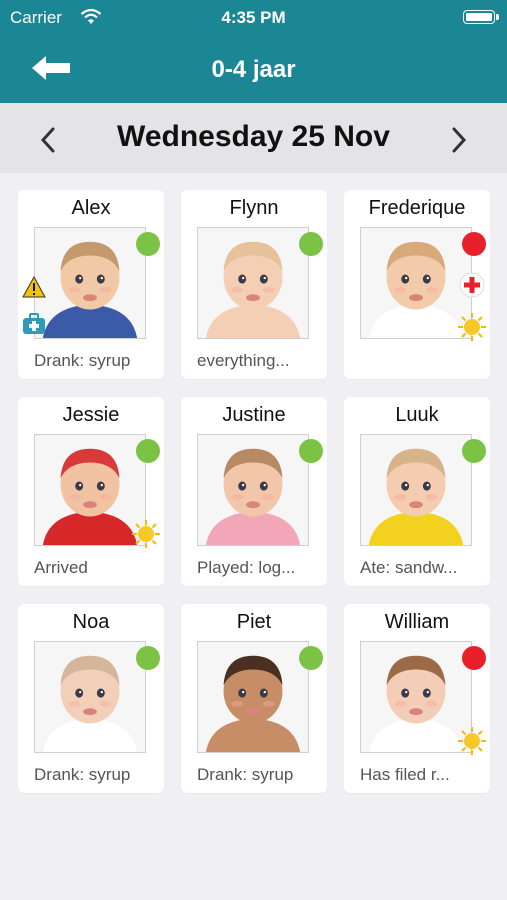 This screenshot has height=900, width=507. I want to click on chevron-right-icon, so click(459, 140).